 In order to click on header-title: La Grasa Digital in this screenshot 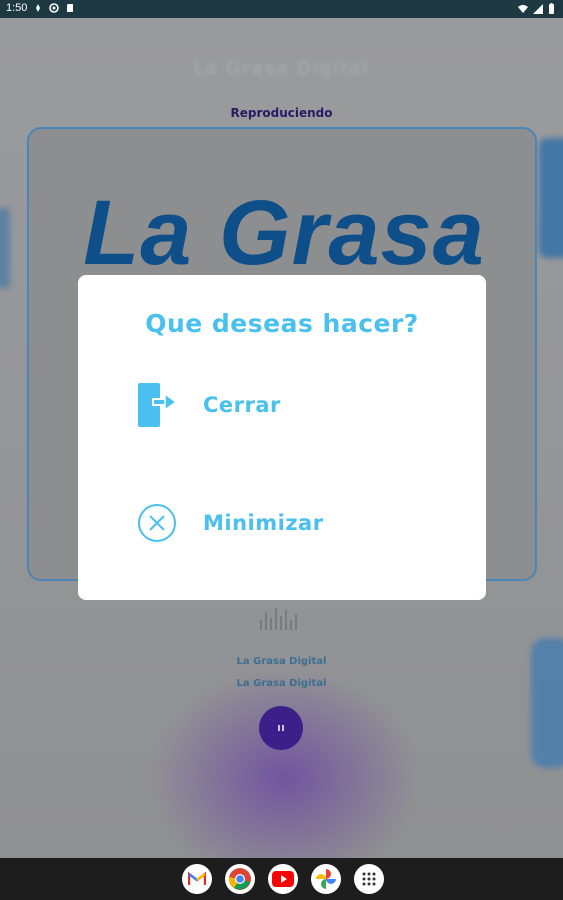, I will do `click(281, 68)`.